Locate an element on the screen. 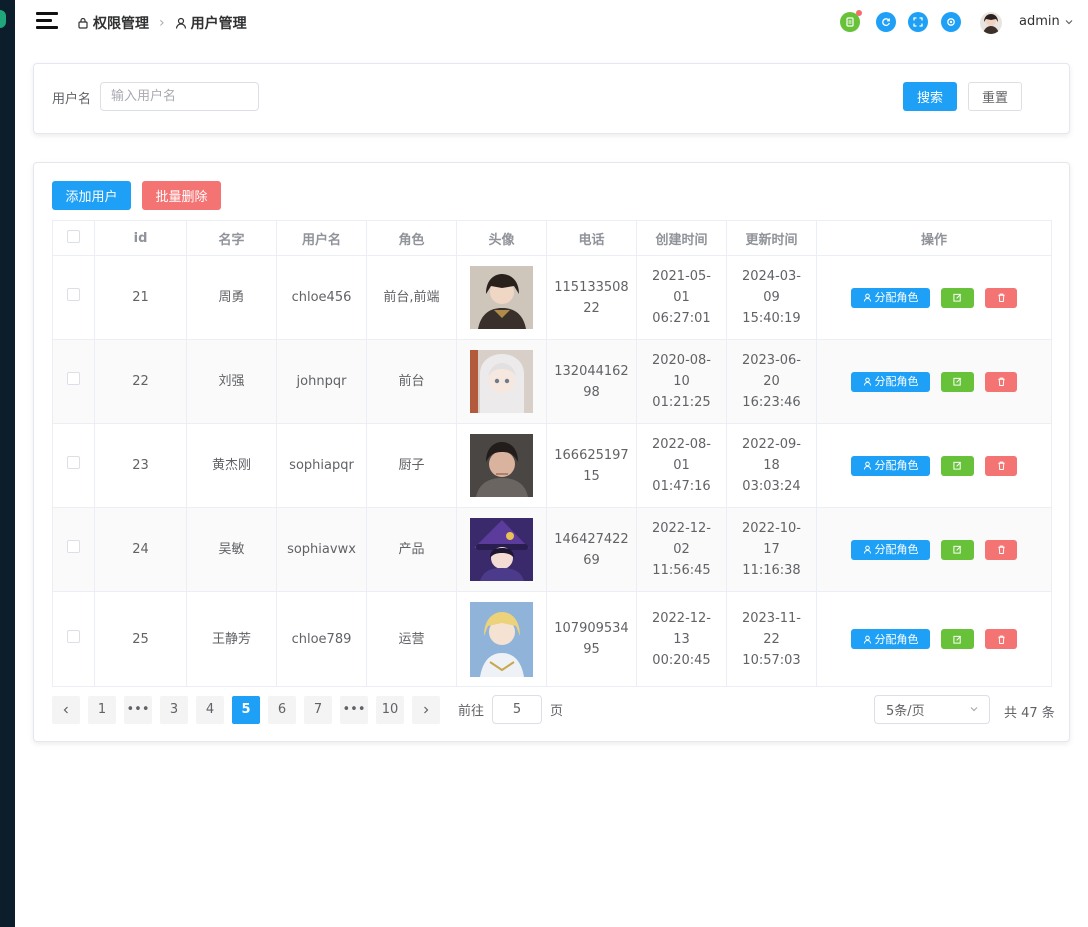 This screenshot has width=1088, height=927. cell-updated: 2024-03- 09 15:40:19 is located at coordinates (771, 297).